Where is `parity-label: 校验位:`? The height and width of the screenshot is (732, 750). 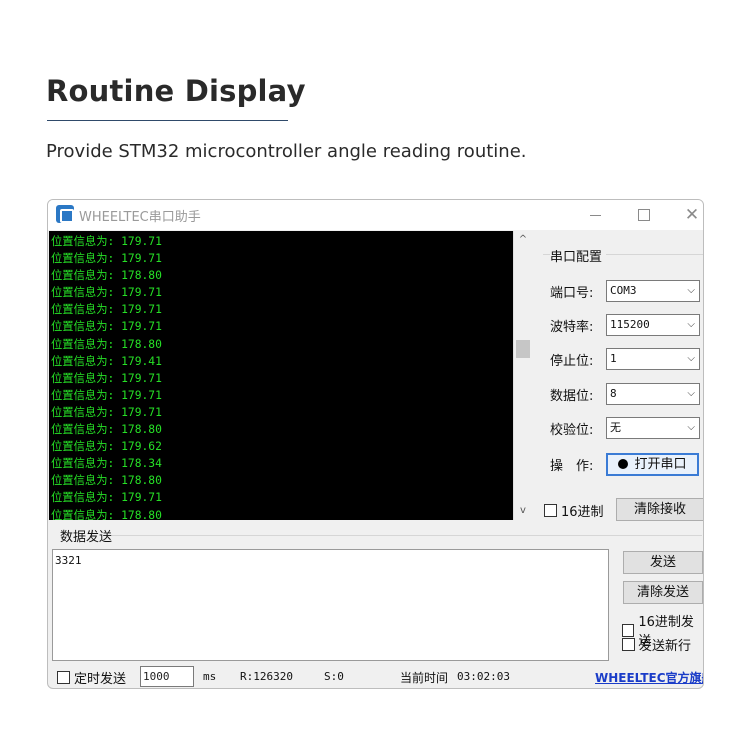 parity-label: 校验位: is located at coordinates (572, 430).